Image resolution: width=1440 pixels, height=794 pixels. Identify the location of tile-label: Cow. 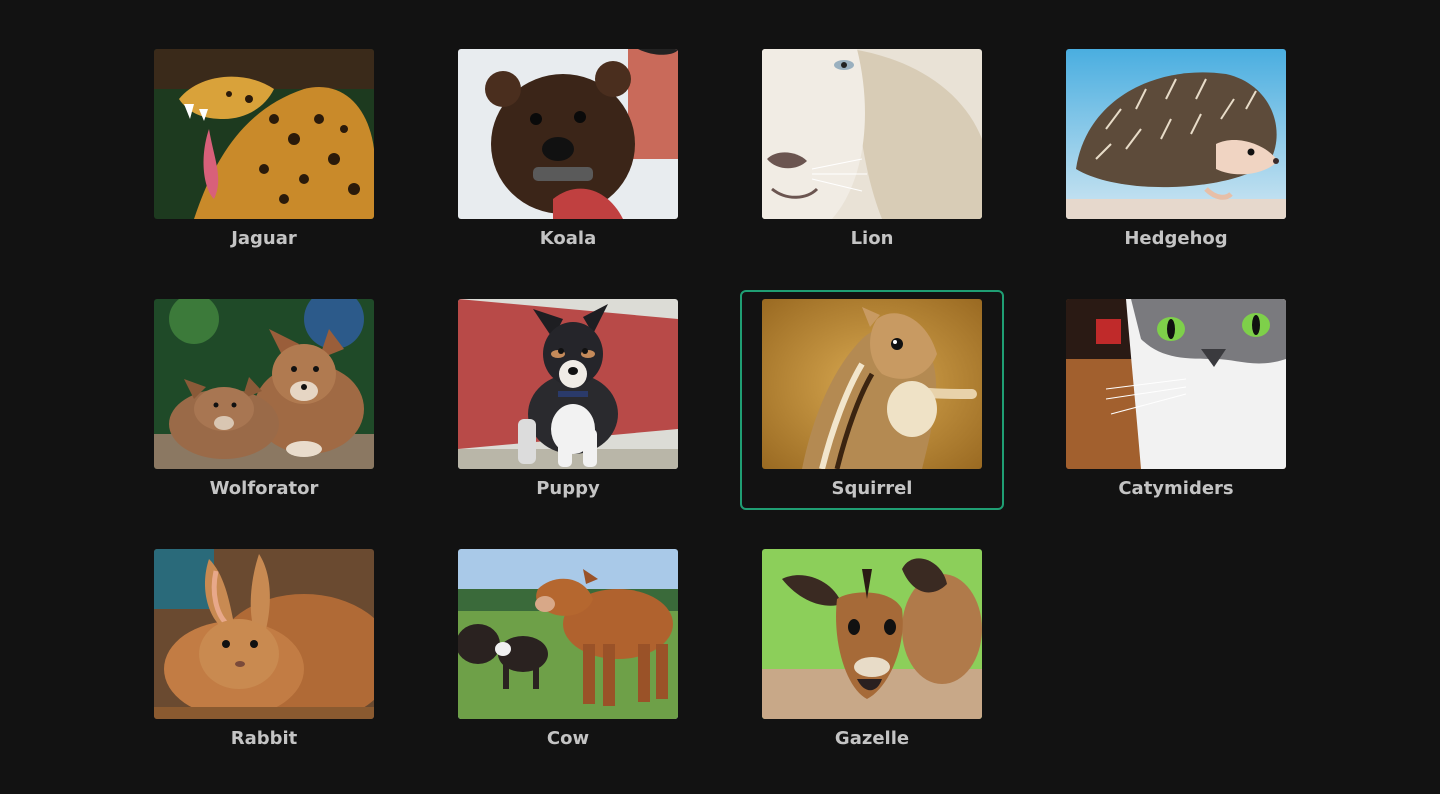
(568, 738).